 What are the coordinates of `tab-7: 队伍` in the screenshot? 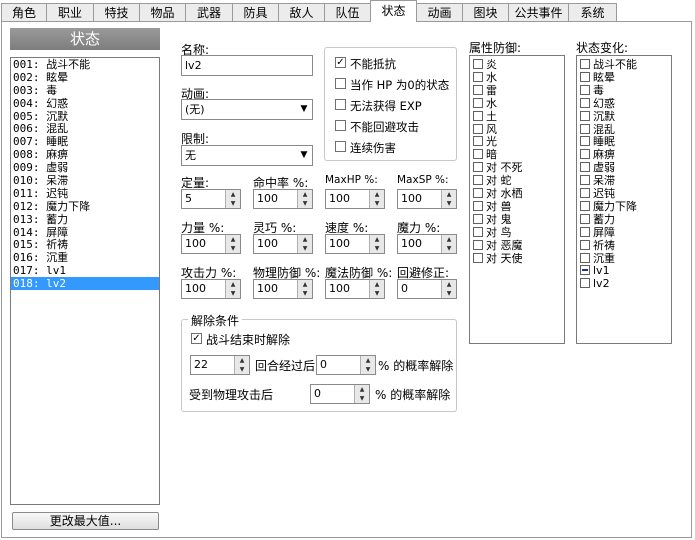 It's located at (347, 12).